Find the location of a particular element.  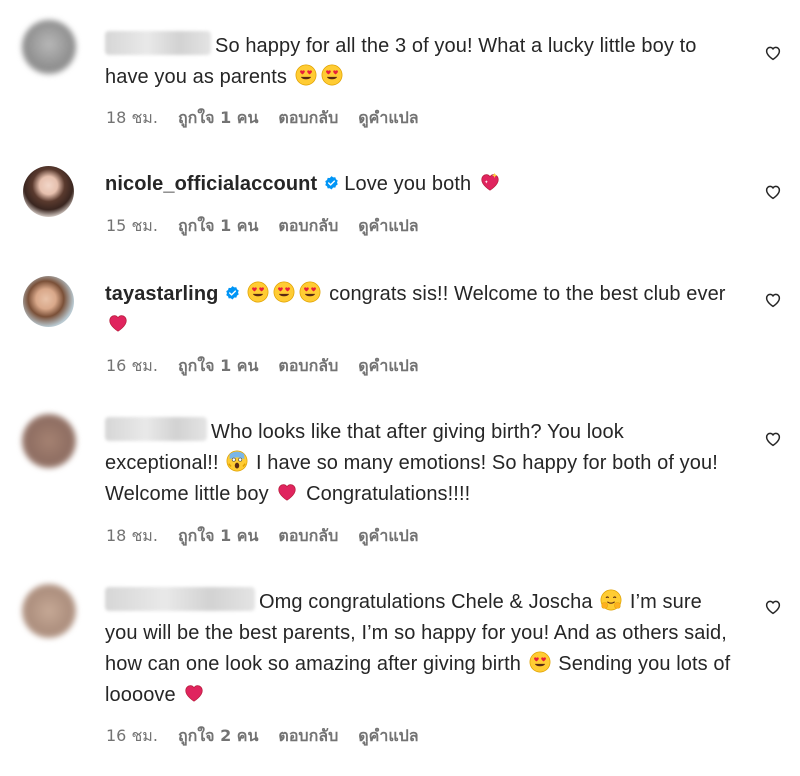

comment-time: 15 ชม. is located at coordinates (132, 225).